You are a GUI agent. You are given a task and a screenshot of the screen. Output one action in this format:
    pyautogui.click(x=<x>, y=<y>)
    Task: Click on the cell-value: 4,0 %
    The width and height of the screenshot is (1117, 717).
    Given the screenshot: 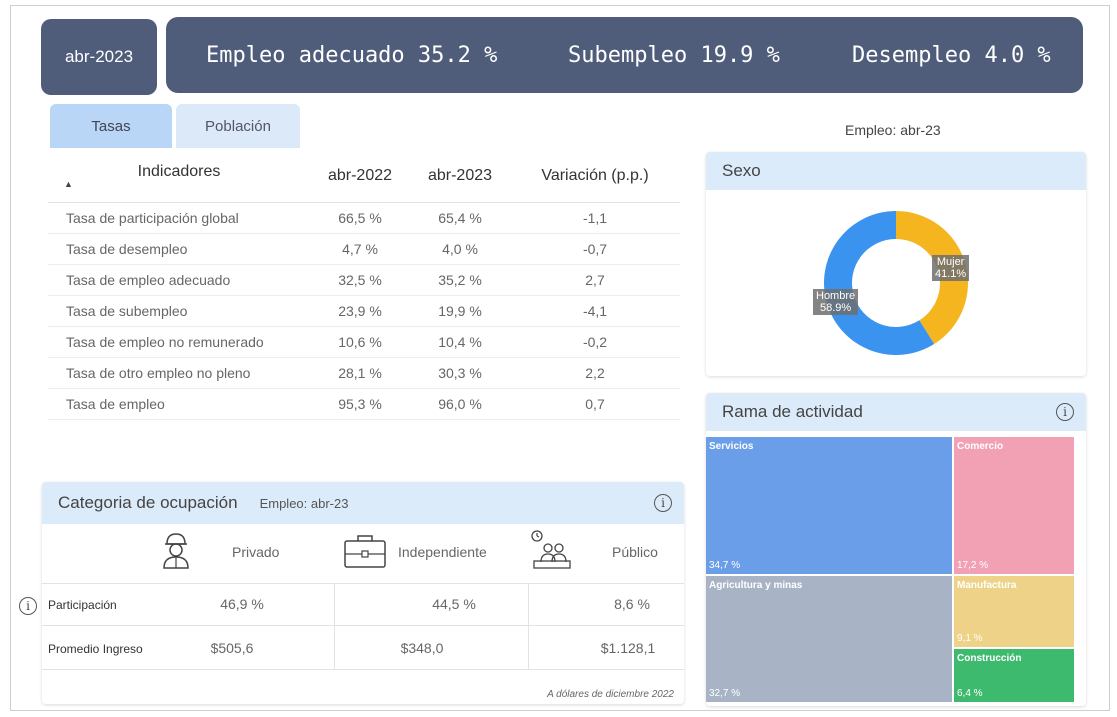 What is the action you would take?
    pyautogui.click(x=460, y=249)
    